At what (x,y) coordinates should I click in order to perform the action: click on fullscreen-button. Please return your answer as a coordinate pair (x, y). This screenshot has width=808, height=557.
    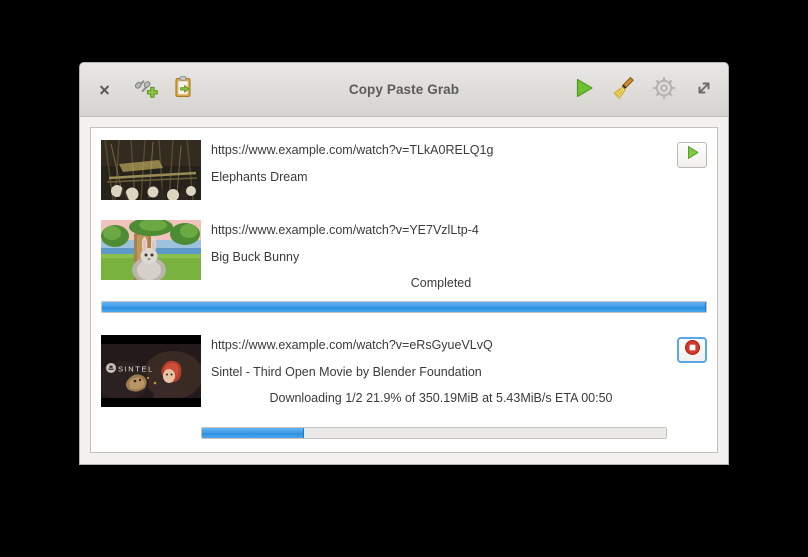
    Looking at the image, I should click on (704, 90).